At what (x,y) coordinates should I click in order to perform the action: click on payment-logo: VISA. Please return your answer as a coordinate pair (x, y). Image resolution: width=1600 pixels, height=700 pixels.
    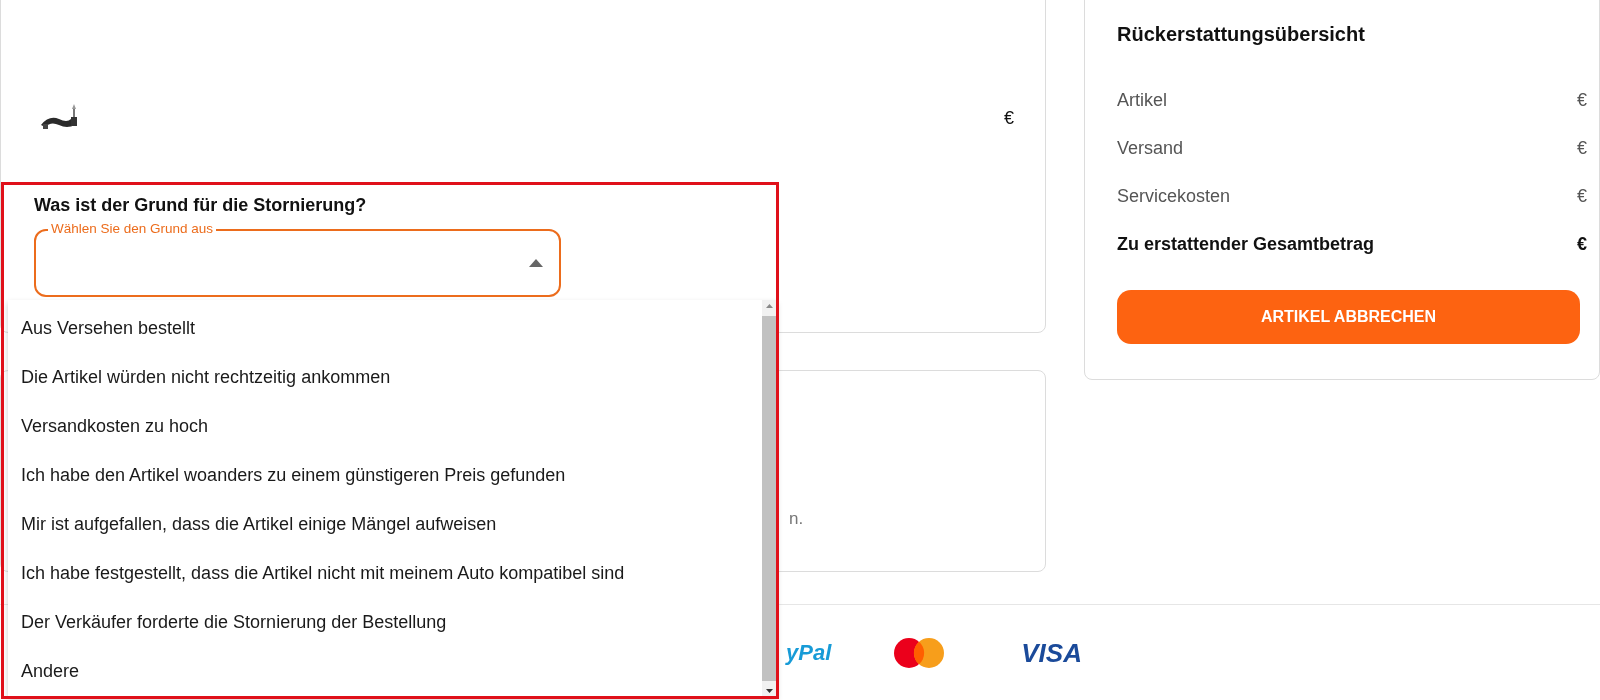
    Looking at the image, I should click on (1051, 653).